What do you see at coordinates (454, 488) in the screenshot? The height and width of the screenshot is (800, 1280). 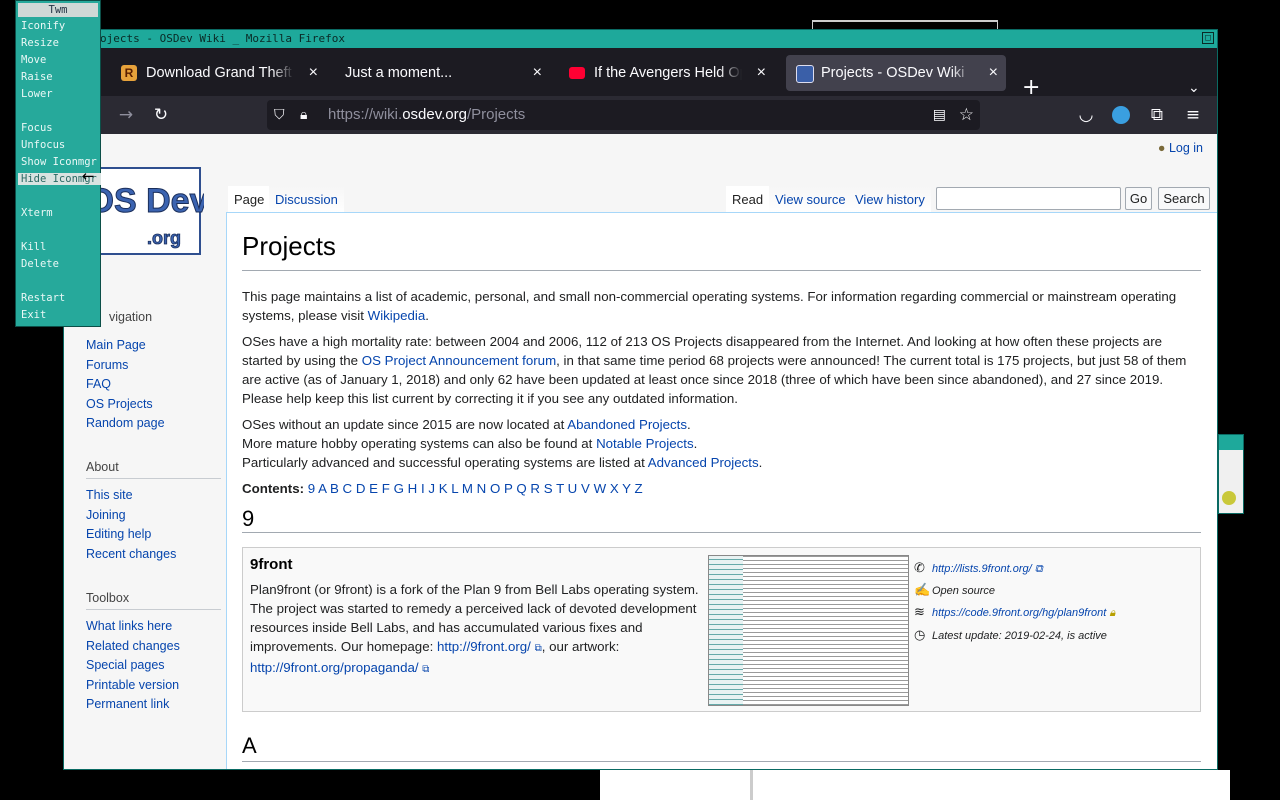 I see `contents-link-l: L` at bounding box center [454, 488].